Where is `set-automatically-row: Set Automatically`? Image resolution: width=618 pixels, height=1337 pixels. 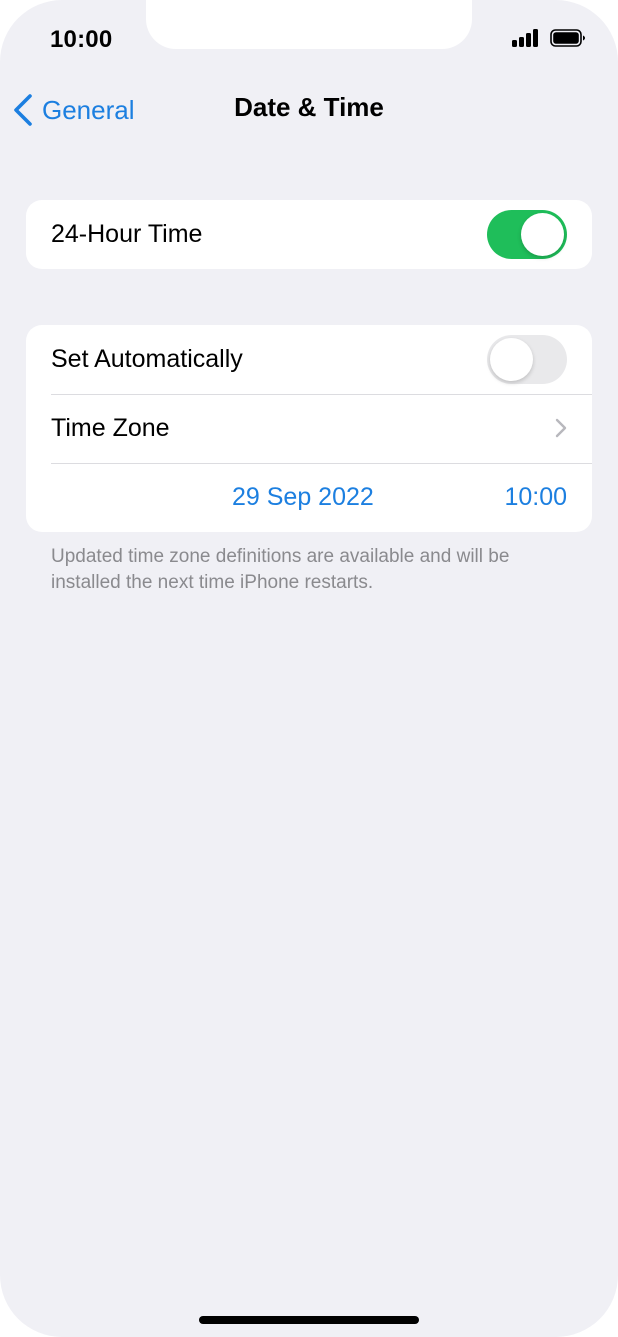
set-automatically-row: Set Automatically is located at coordinates (309, 359).